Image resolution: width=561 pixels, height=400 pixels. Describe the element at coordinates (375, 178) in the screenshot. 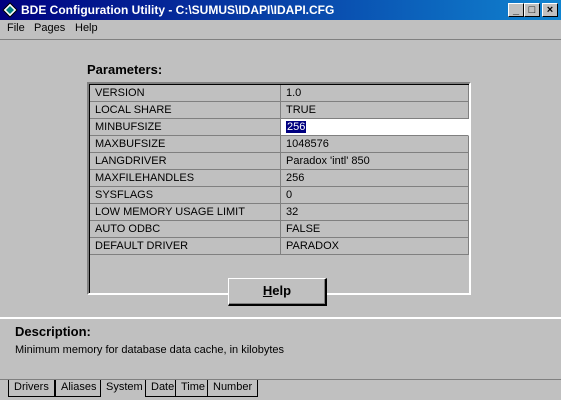

I see `param-value: 256` at that location.